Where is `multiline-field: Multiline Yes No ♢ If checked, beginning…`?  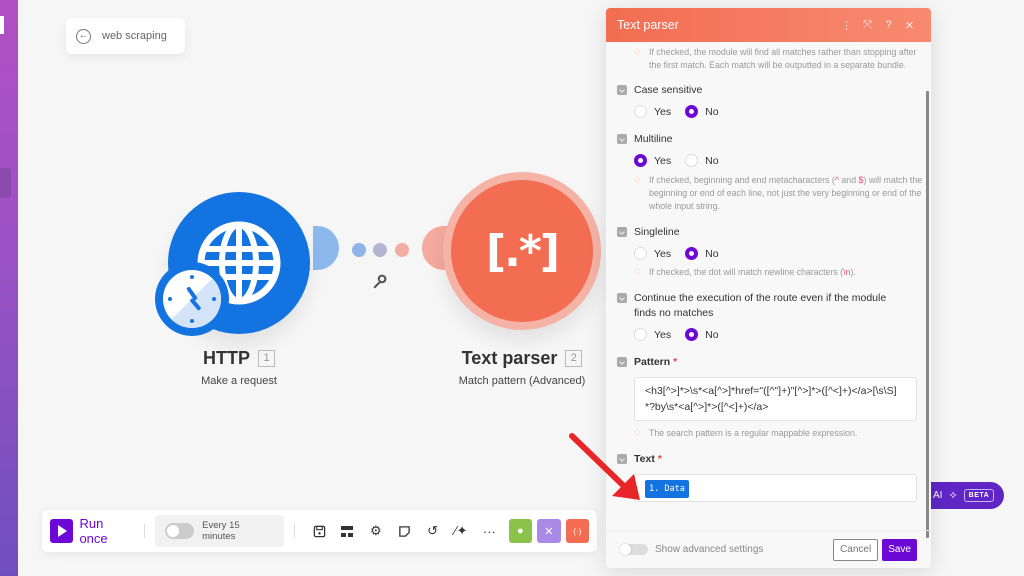 multiline-field: Multiline Yes No ♢ If checked, beginning… is located at coordinates (774, 172).